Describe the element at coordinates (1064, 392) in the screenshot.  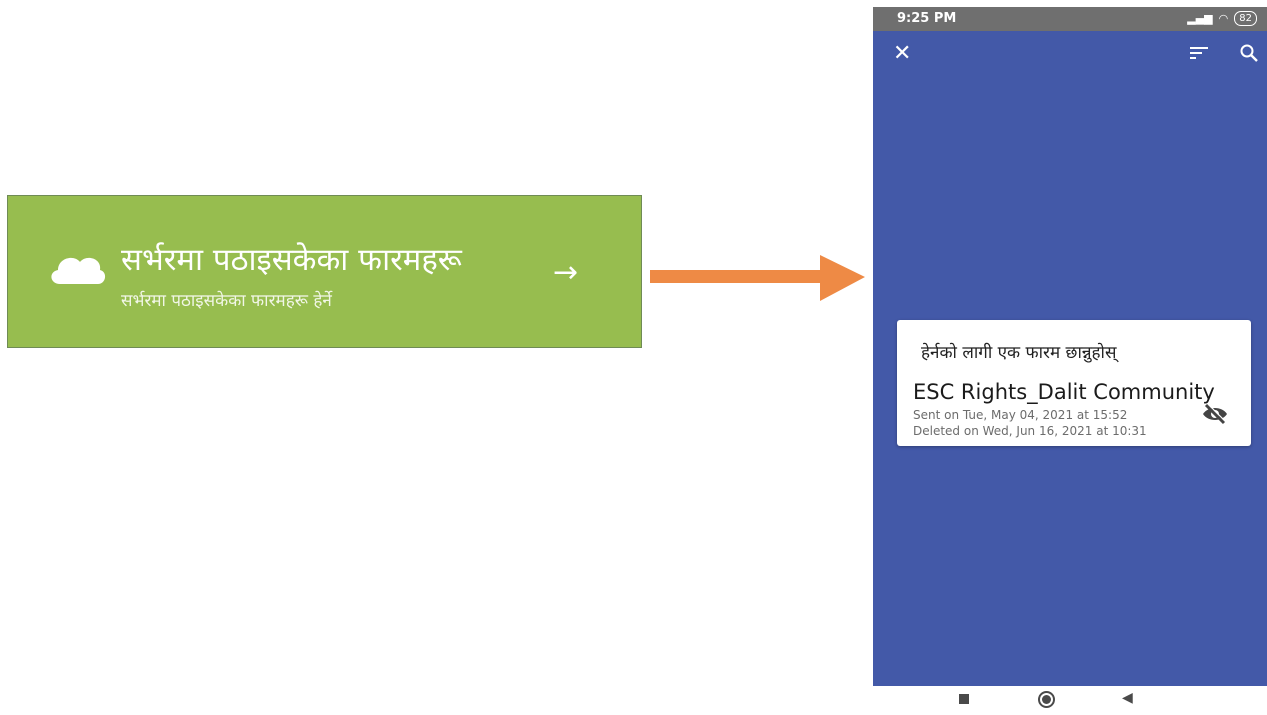
I see `form-name: ESC Rights_Dalit Community` at that location.